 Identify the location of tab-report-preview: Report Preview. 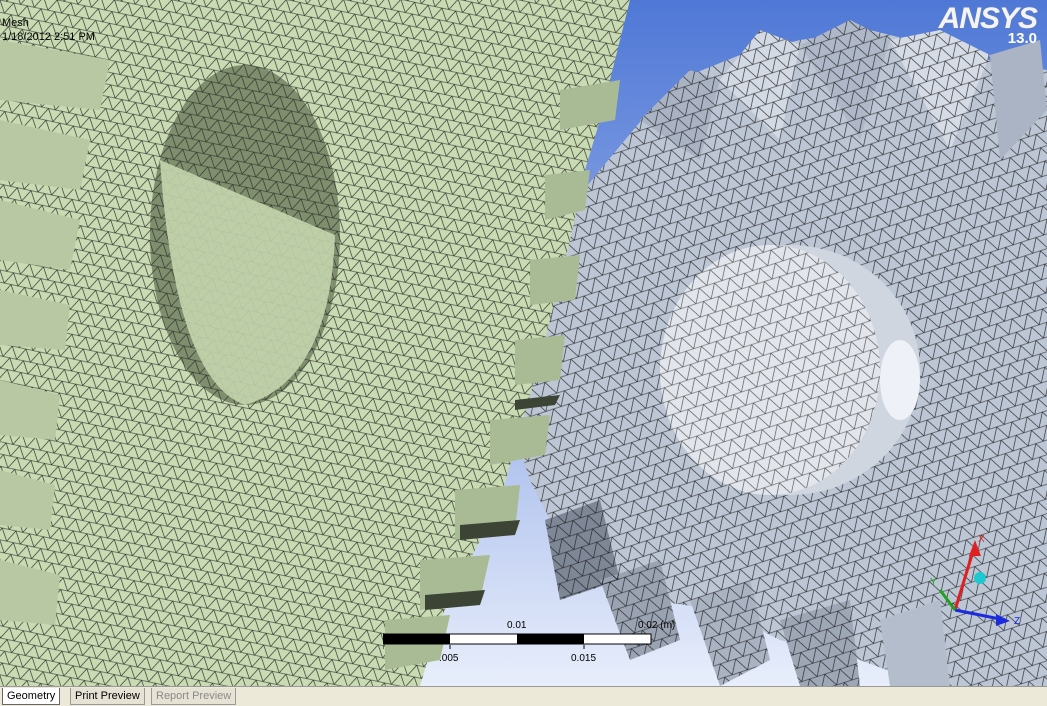
(194, 696).